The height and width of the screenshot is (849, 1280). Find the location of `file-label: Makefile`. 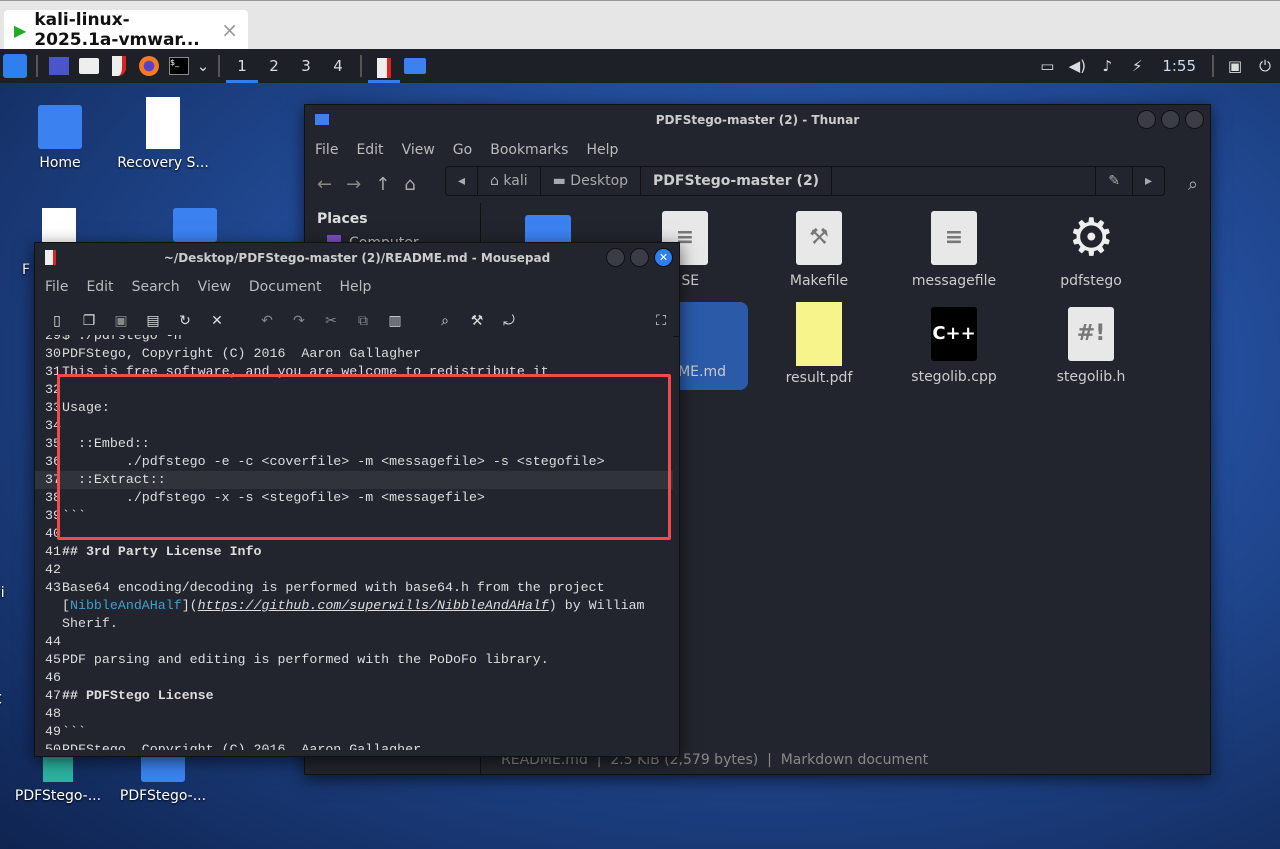

file-label: Makefile is located at coordinates (819, 281).